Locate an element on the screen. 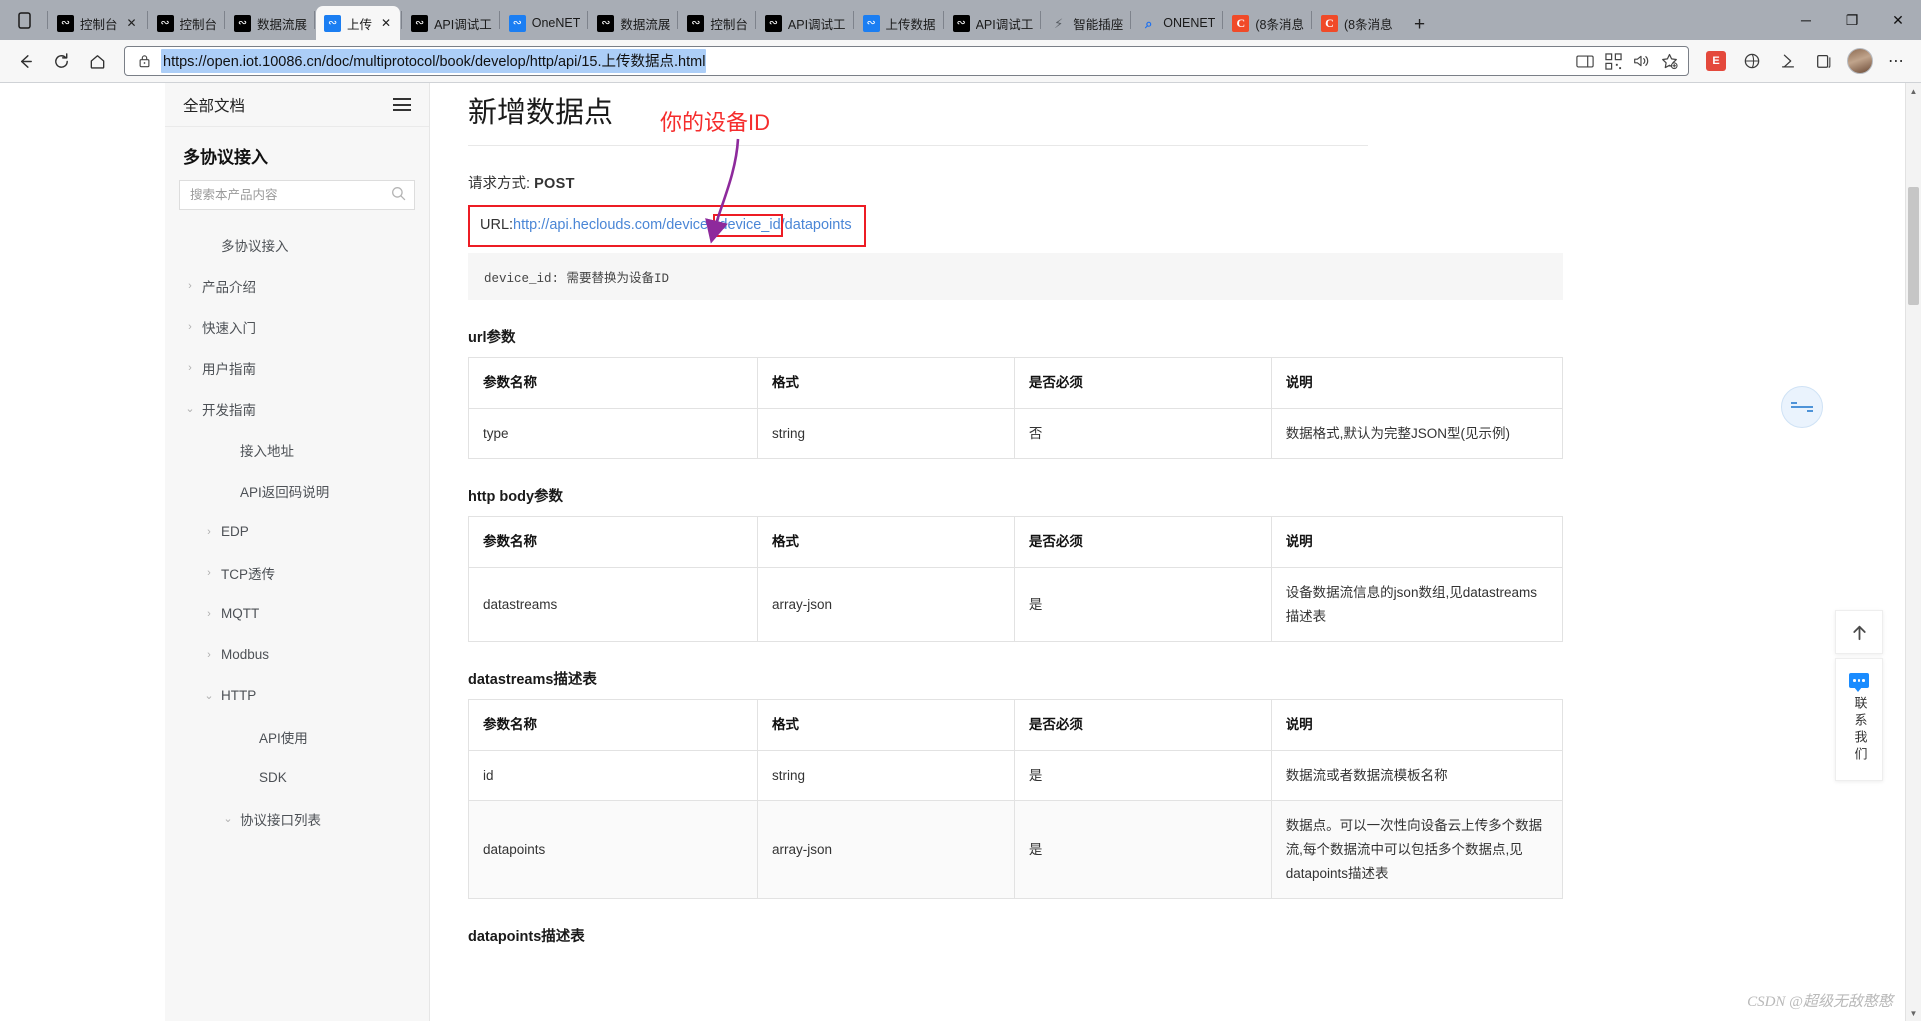 The width and height of the screenshot is (1921, 1021). new-tab-button: + is located at coordinates (1420, 25).